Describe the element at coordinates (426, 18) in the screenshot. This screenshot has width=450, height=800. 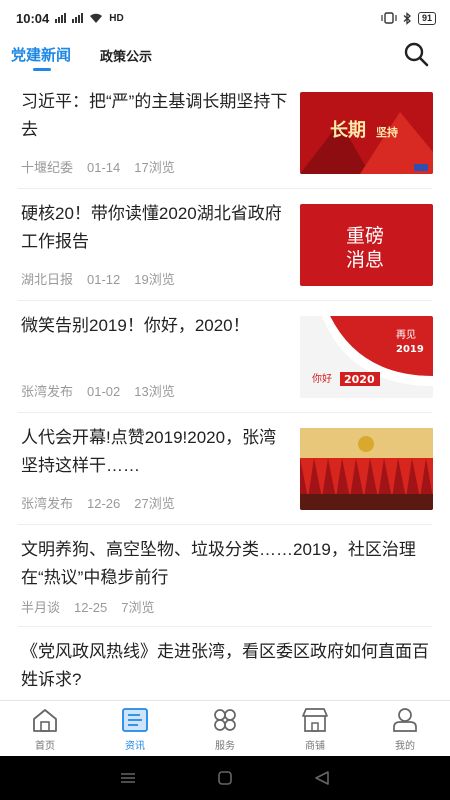
I see `battery-icon: 91` at that location.